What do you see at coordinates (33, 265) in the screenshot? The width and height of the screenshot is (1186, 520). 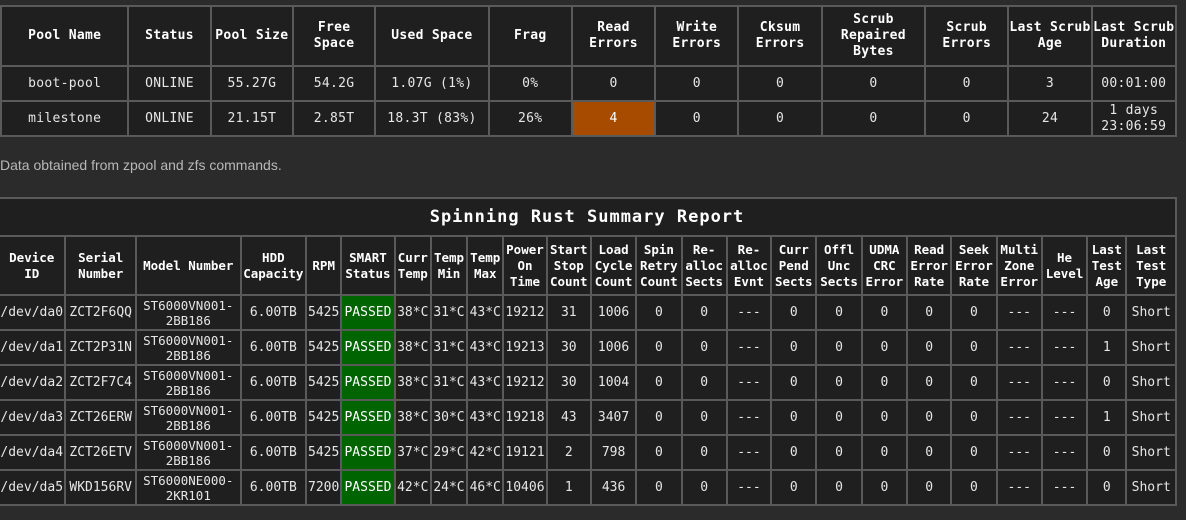 I see `rust-header-device-id: Device ID` at bounding box center [33, 265].